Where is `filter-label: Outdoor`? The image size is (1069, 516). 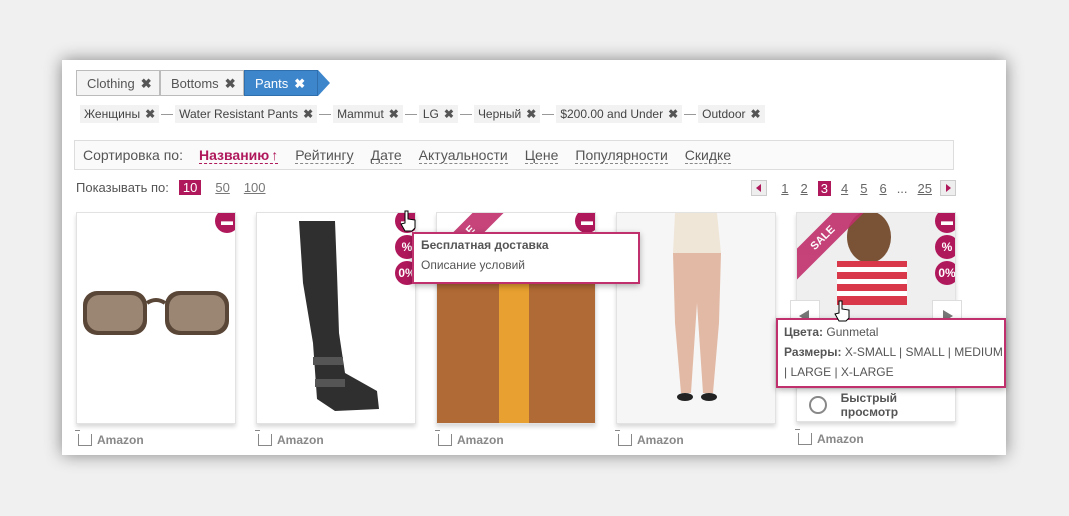 filter-label: Outdoor is located at coordinates (724, 114).